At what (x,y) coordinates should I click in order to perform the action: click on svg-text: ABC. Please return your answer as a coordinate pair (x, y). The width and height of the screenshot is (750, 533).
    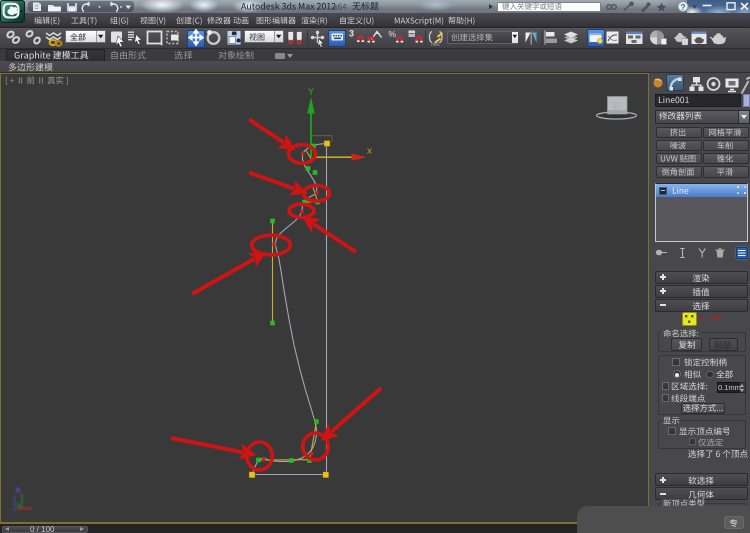
    Looking at the image, I should click on (436, 44).